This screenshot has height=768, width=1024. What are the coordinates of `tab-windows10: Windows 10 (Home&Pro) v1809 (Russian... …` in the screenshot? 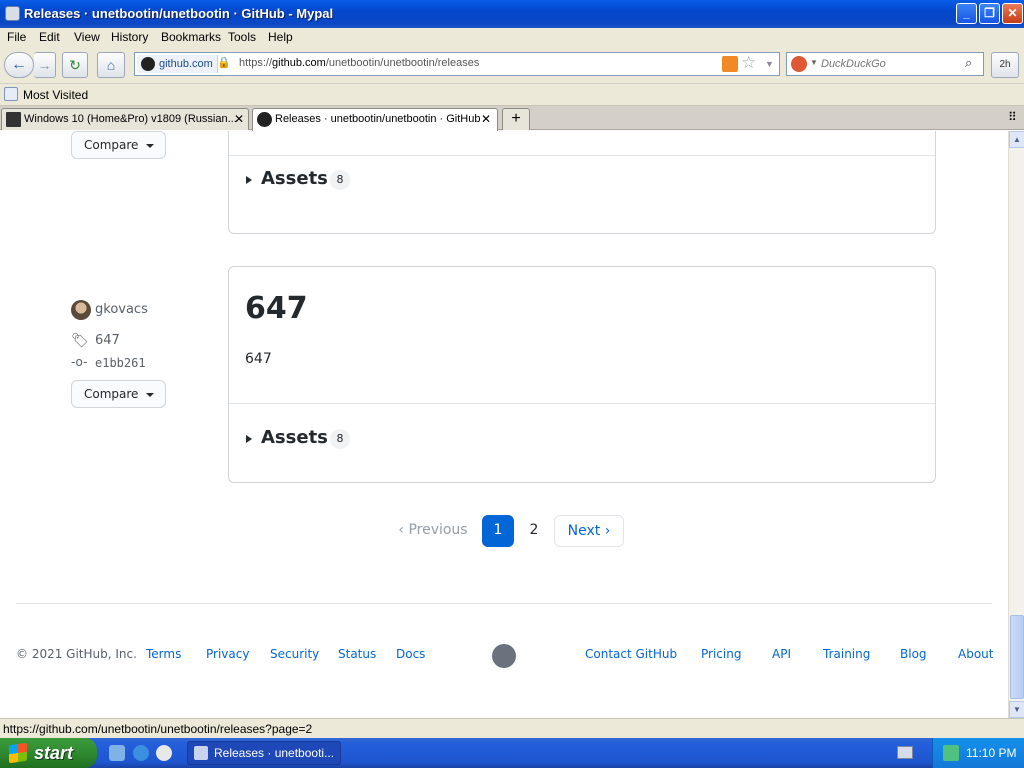 It's located at (125, 119).